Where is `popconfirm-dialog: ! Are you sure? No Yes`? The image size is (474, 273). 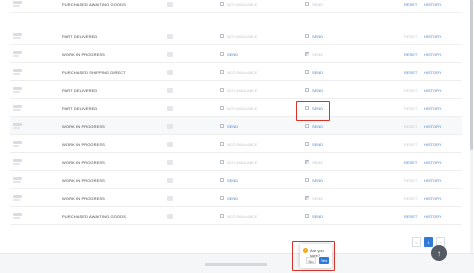
popconfirm-dialog: ! Are you sure? No Yes is located at coordinates (316, 256).